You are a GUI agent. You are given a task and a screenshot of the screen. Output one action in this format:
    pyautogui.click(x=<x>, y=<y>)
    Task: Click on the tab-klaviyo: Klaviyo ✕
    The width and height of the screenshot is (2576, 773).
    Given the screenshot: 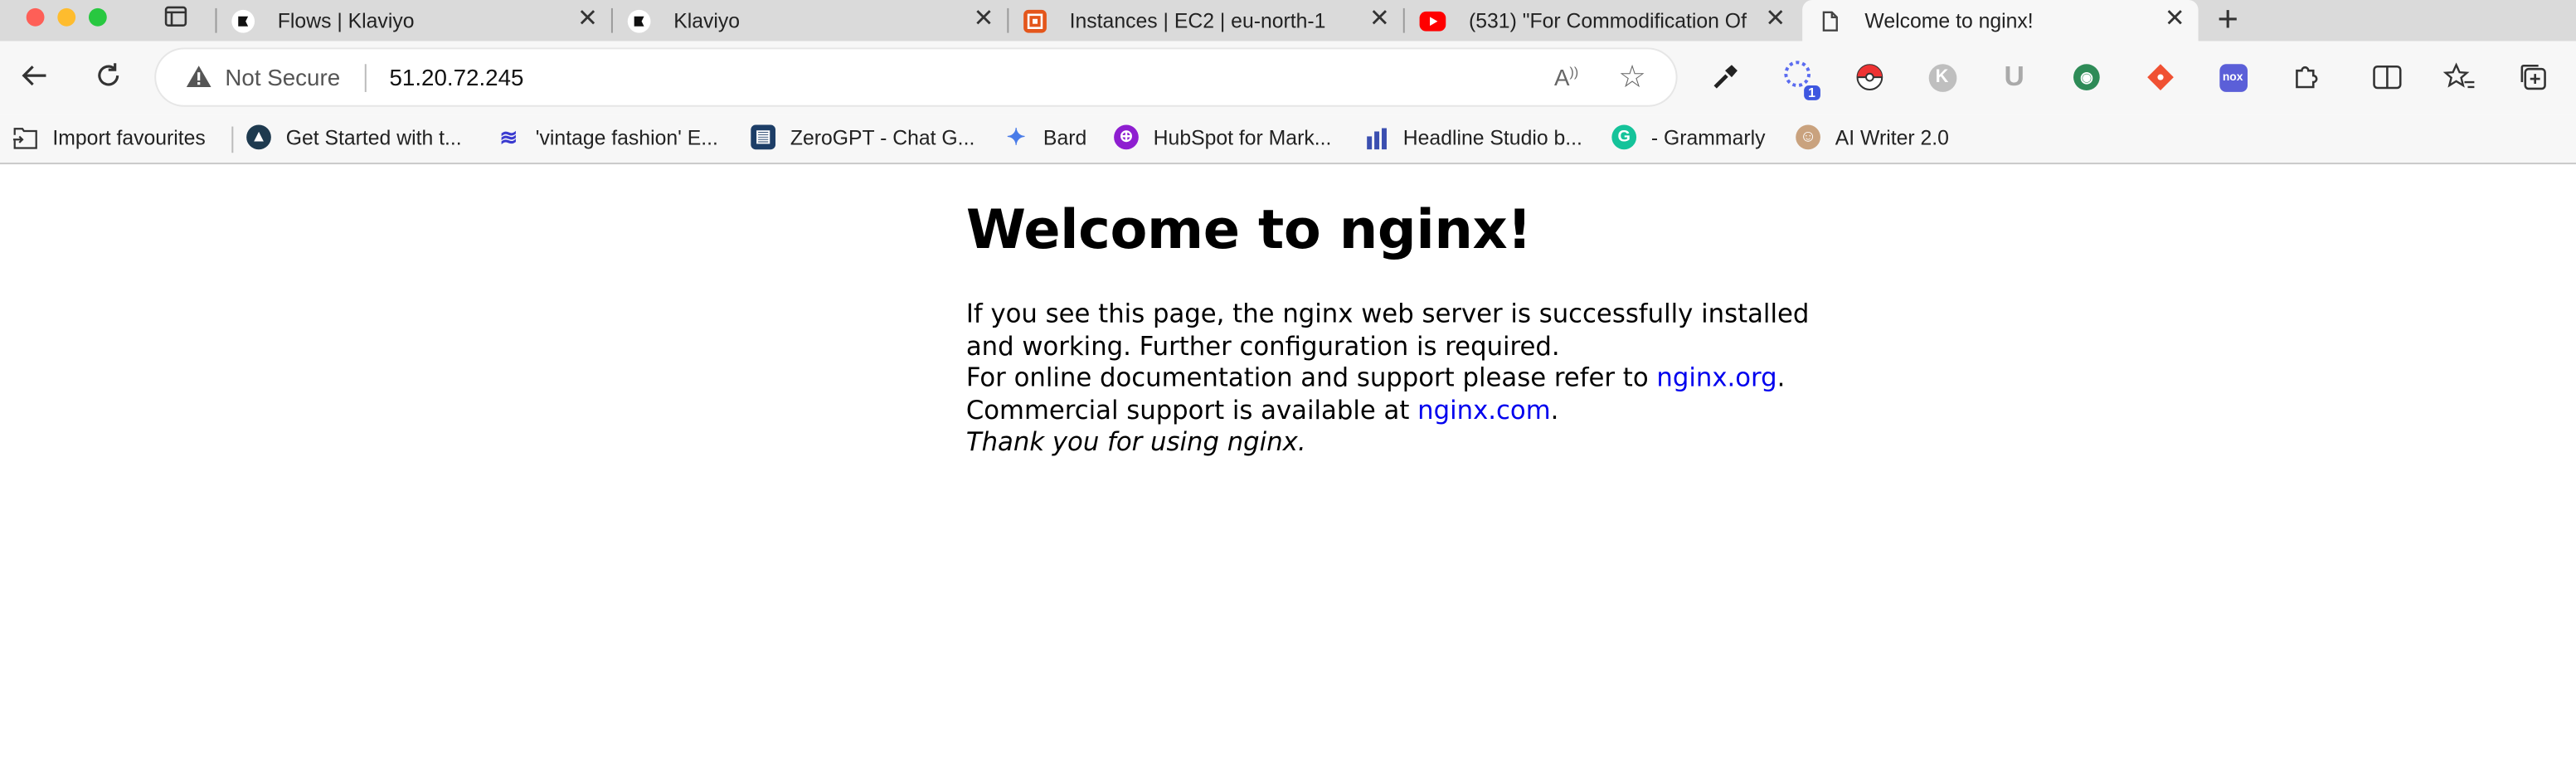 What is the action you would take?
    pyautogui.click(x=809, y=21)
    